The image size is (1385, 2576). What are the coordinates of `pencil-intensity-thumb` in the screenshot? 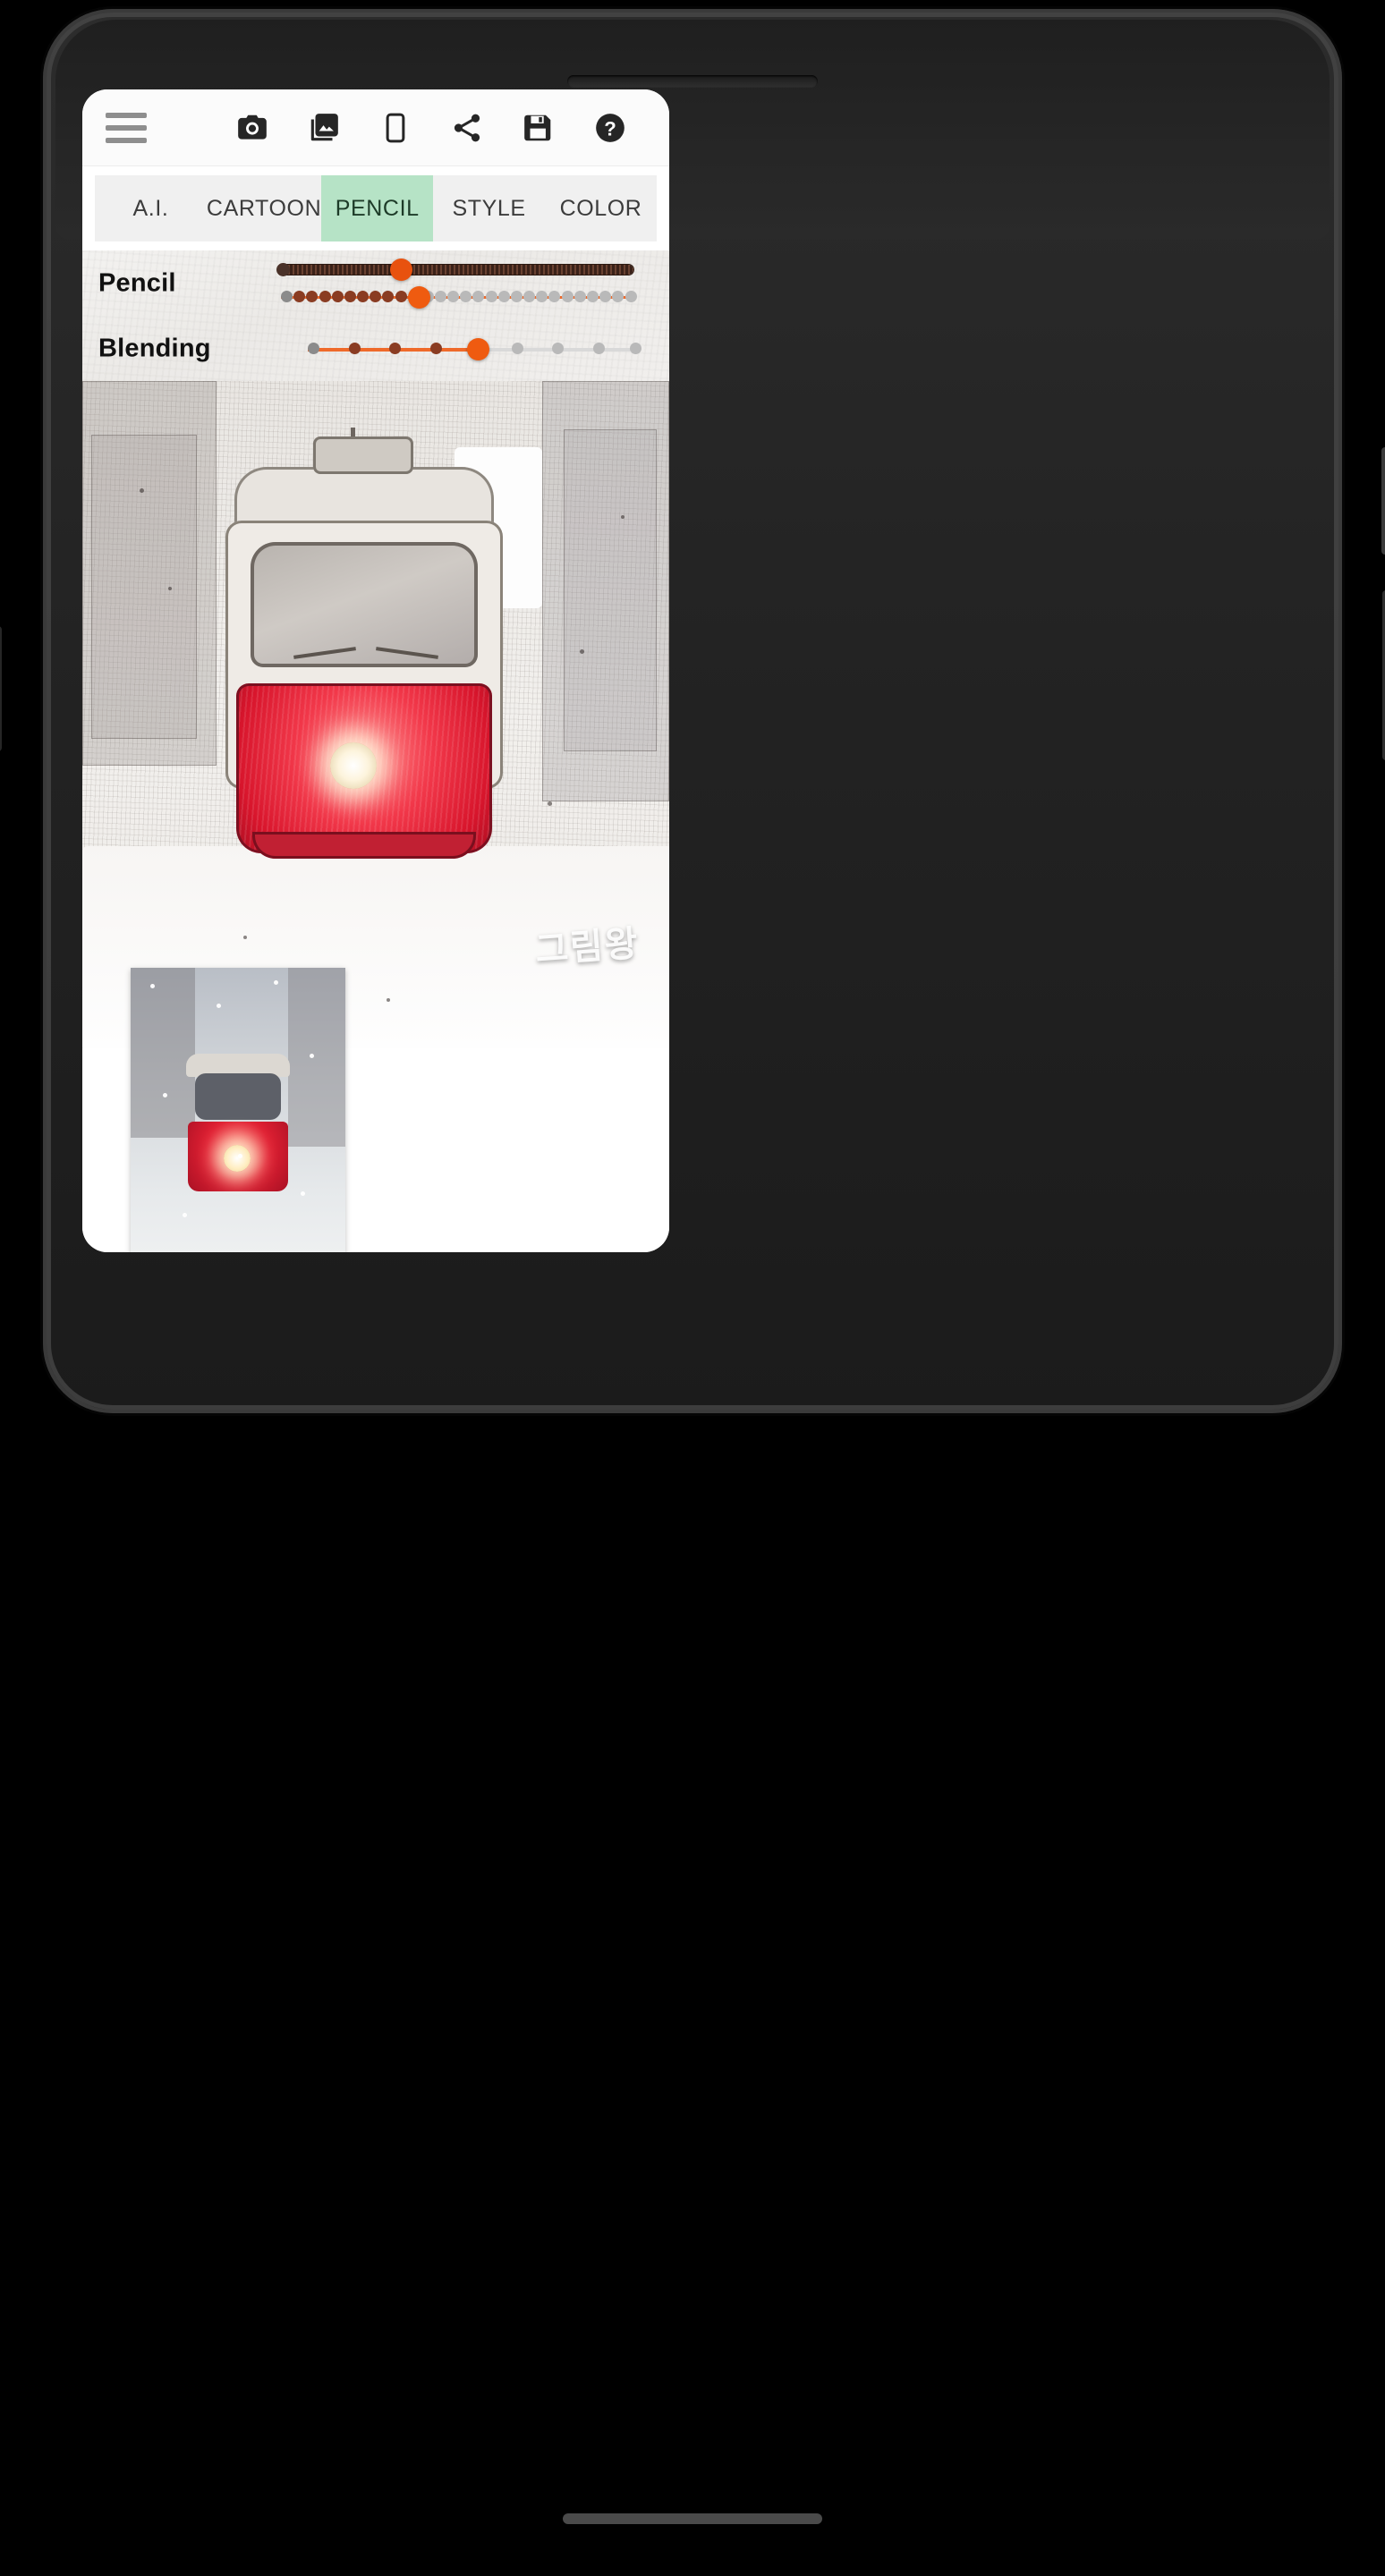 It's located at (401, 269).